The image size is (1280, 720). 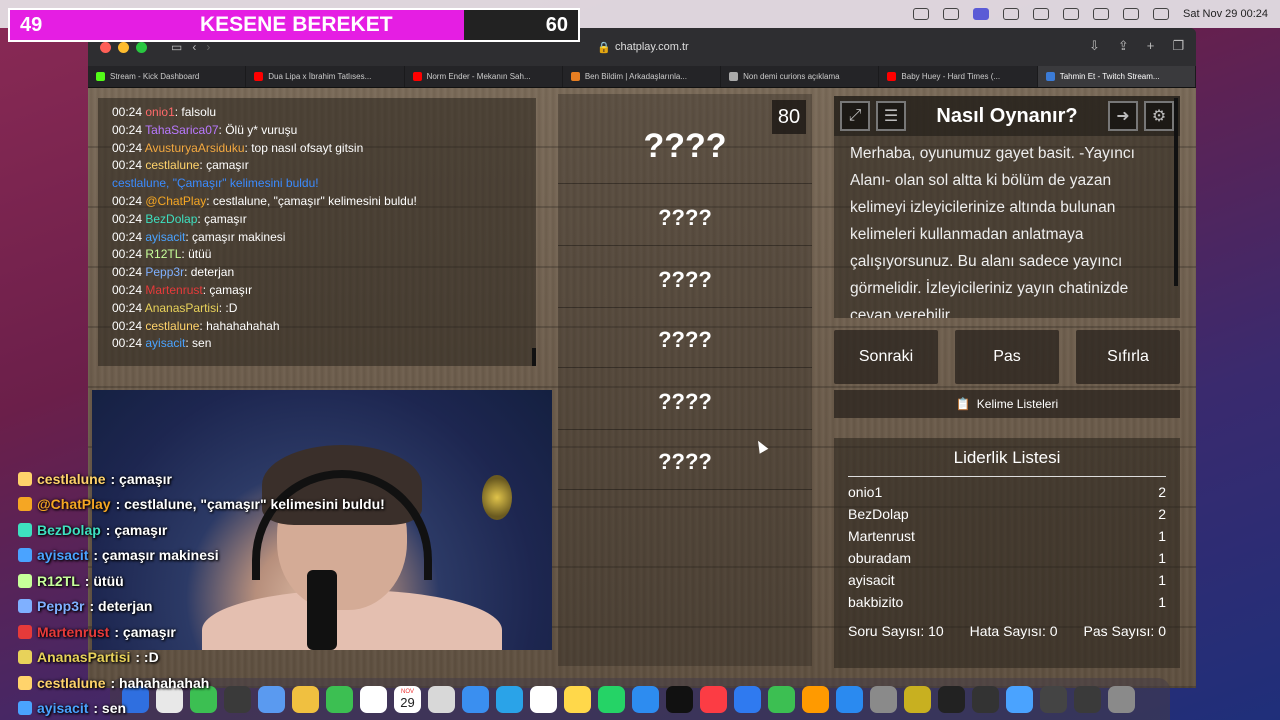 What do you see at coordinates (176, 47) in the screenshot?
I see `sidebar-toggle-icon: ▭` at bounding box center [176, 47].